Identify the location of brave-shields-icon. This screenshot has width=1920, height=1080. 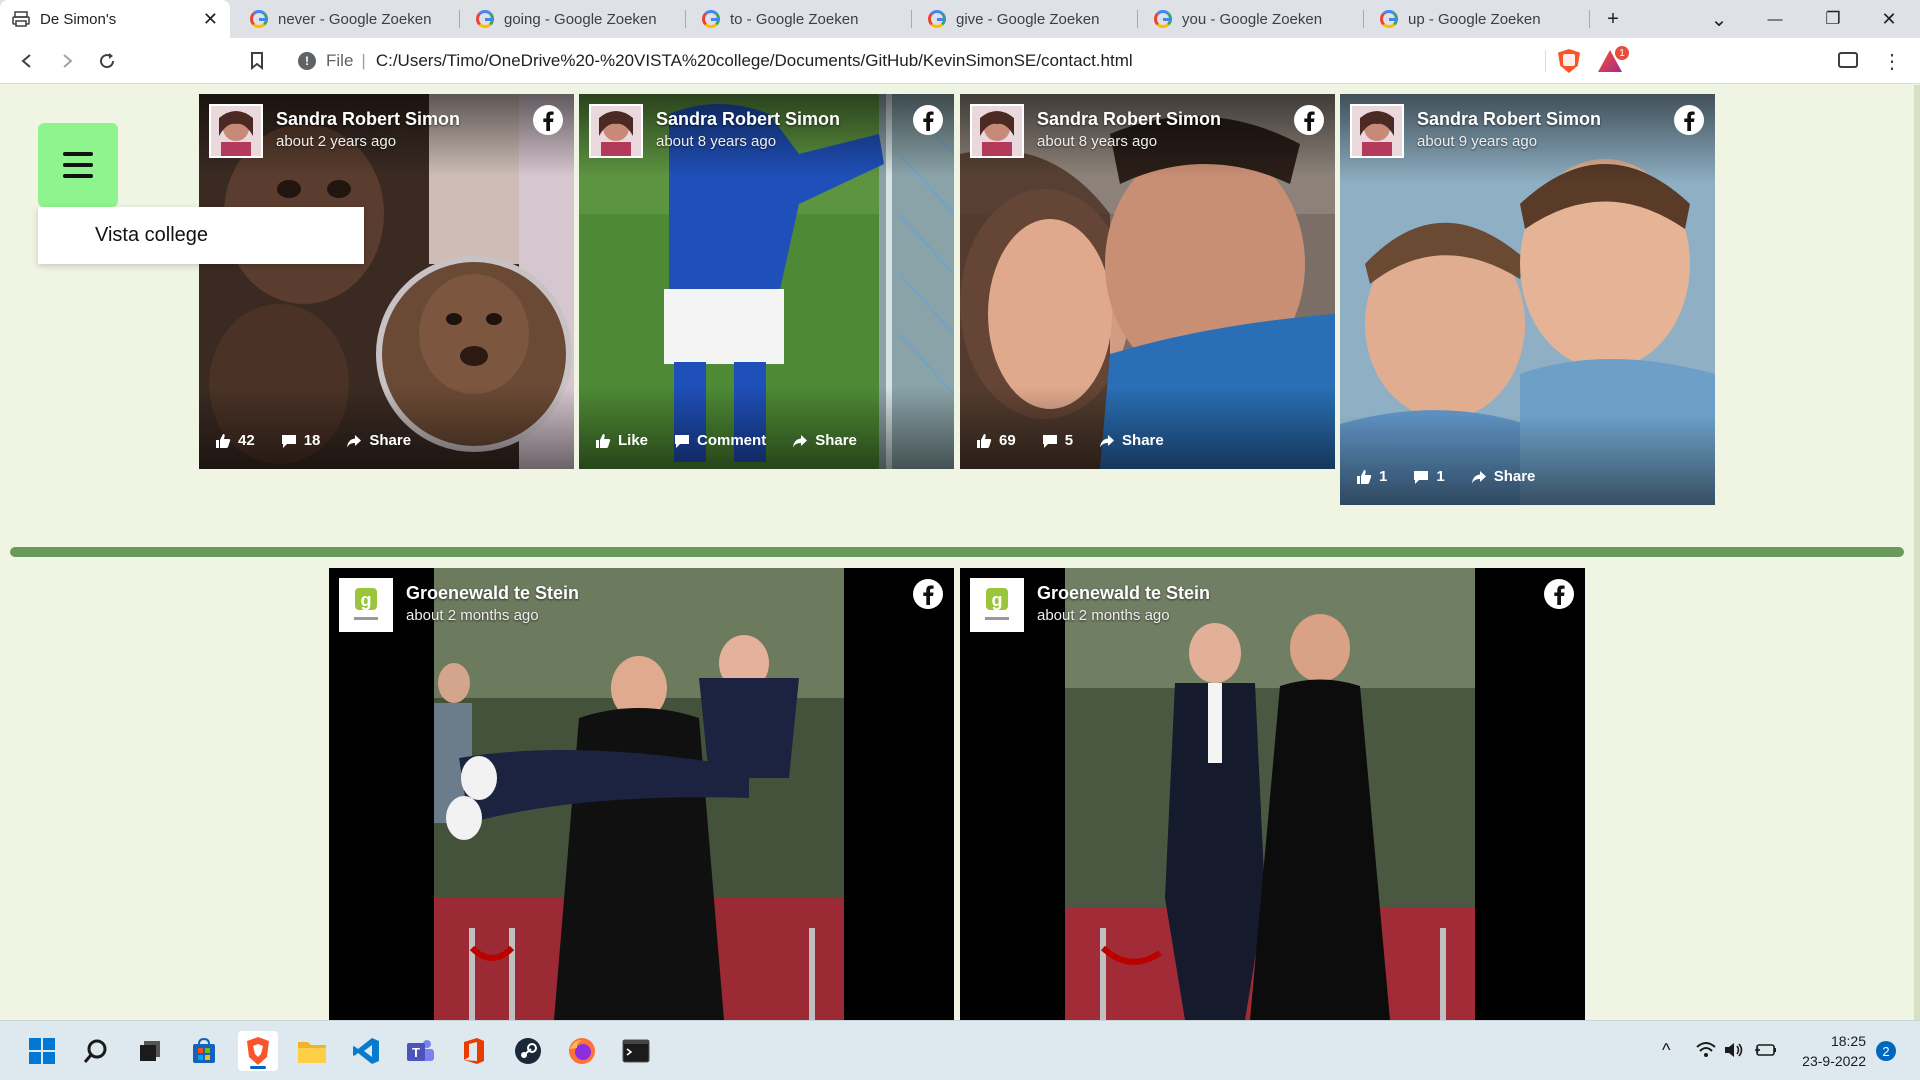
(1569, 61).